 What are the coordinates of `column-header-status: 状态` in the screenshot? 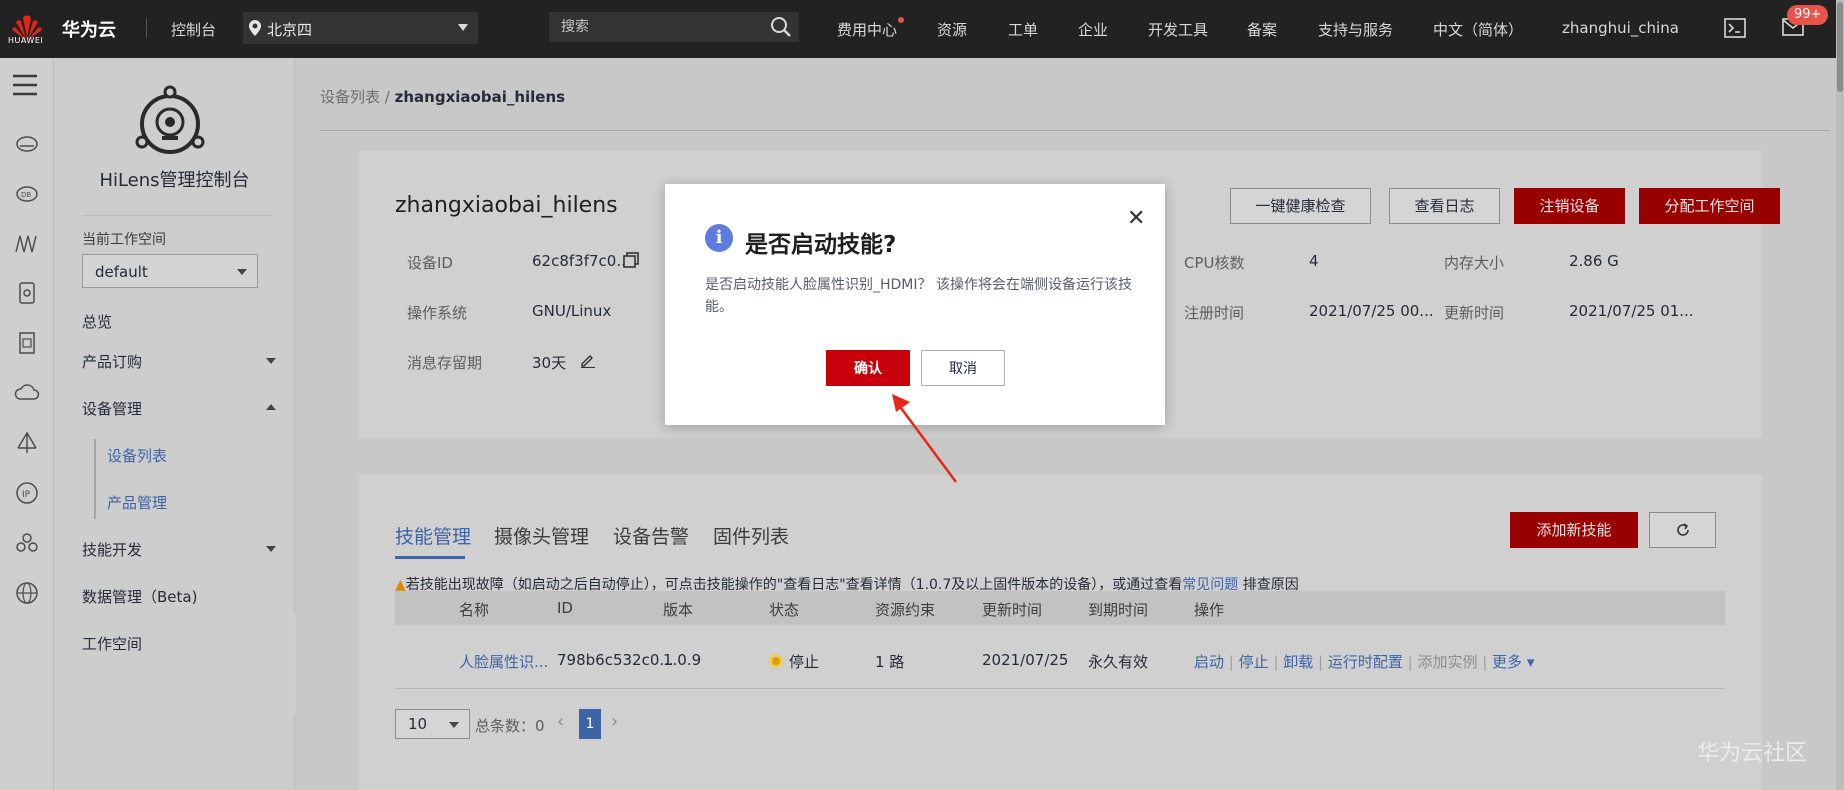 It's located at (784, 610).